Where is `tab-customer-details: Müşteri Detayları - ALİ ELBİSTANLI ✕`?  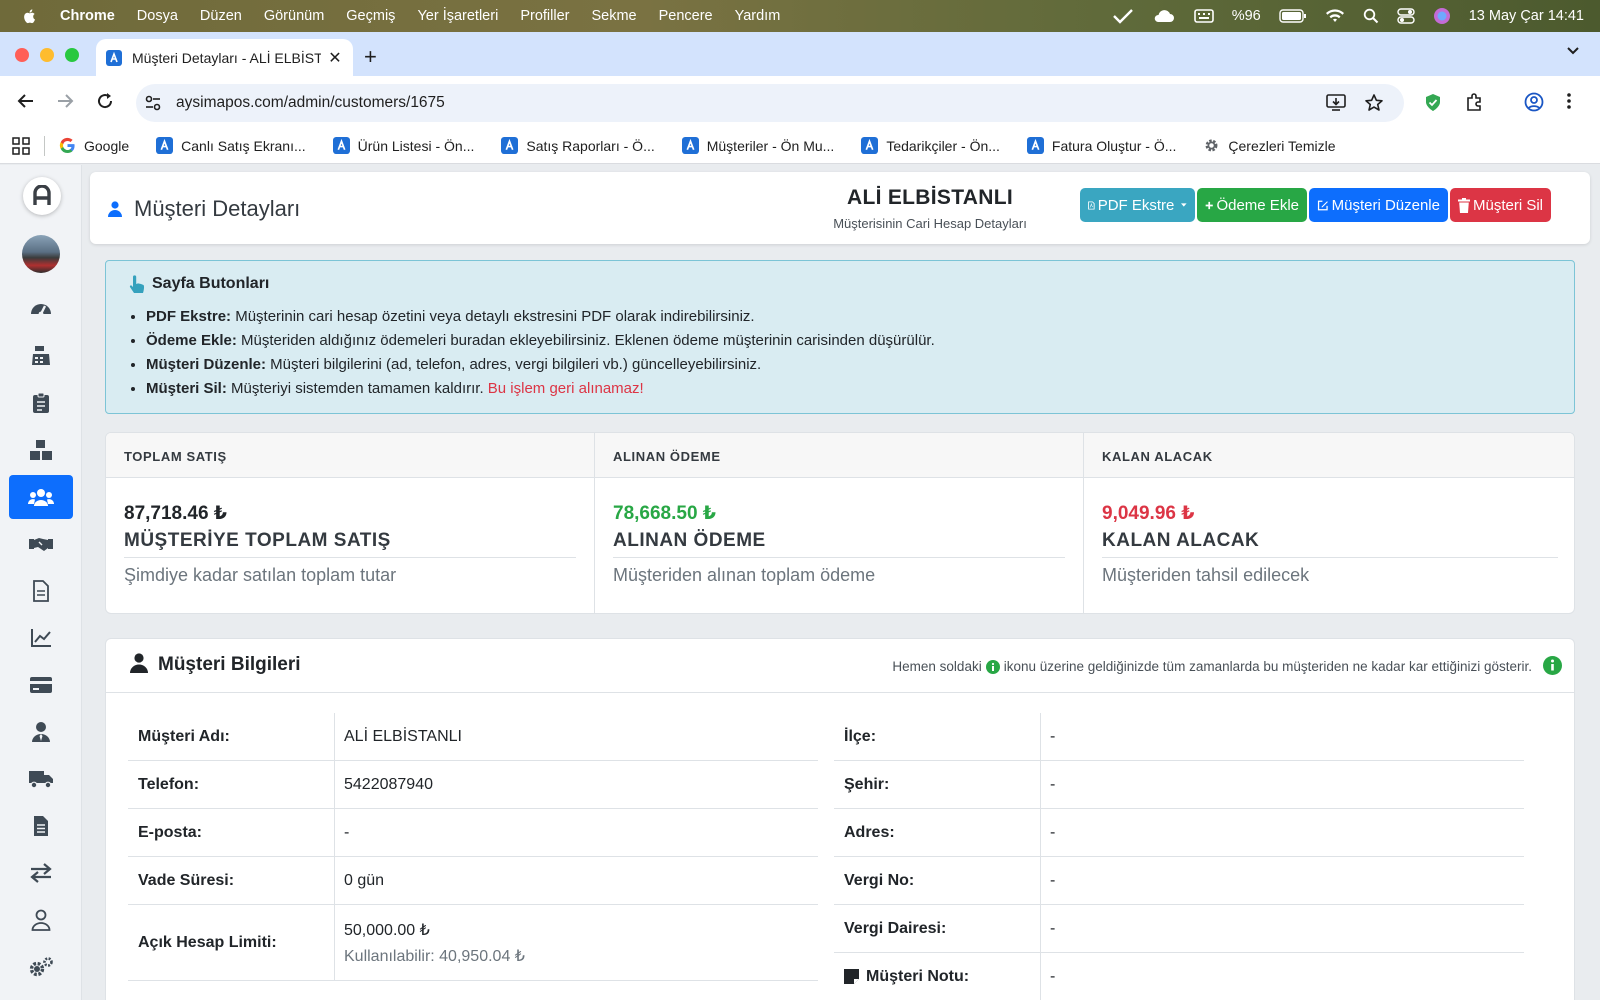
tab-customer-details: Müşteri Detayları - ALİ ELBİSTANLI ✕ is located at coordinates (224, 57).